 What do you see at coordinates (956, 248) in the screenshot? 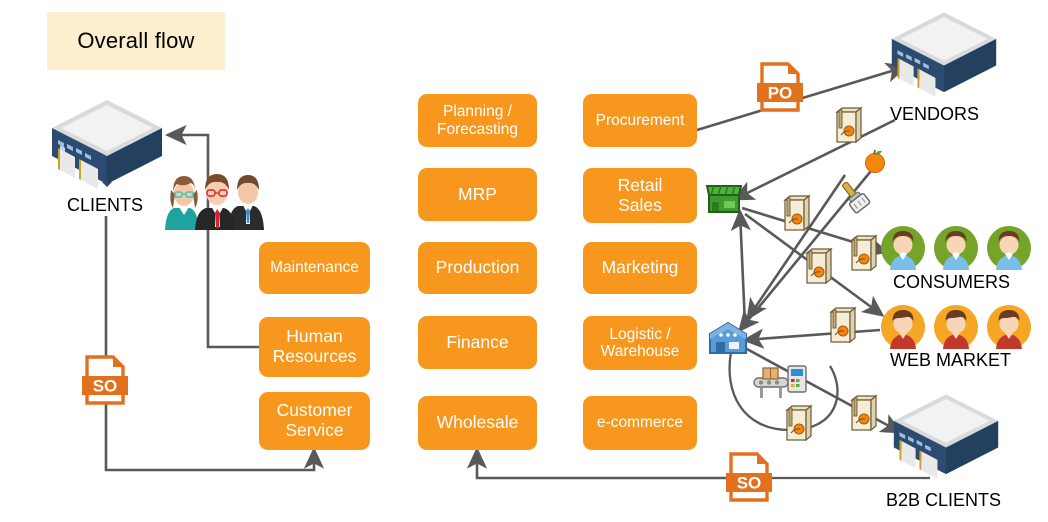
I see `avatar-group-icon-consumers` at bounding box center [956, 248].